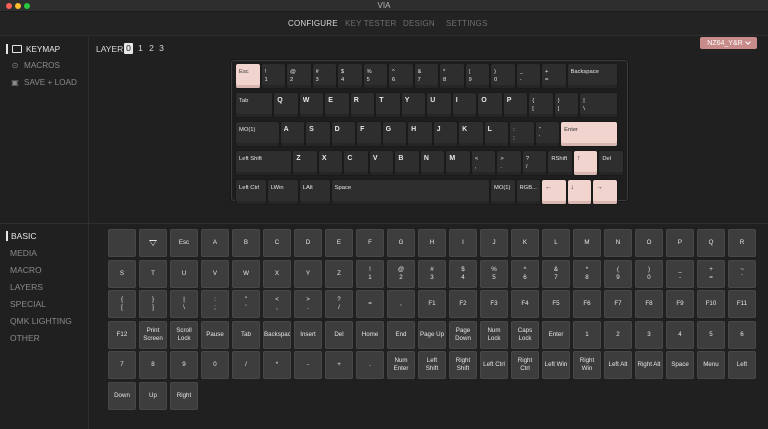 The width and height of the screenshot is (768, 429). What do you see at coordinates (151, 48) in the screenshot?
I see `layer-2-button: 2` at bounding box center [151, 48].